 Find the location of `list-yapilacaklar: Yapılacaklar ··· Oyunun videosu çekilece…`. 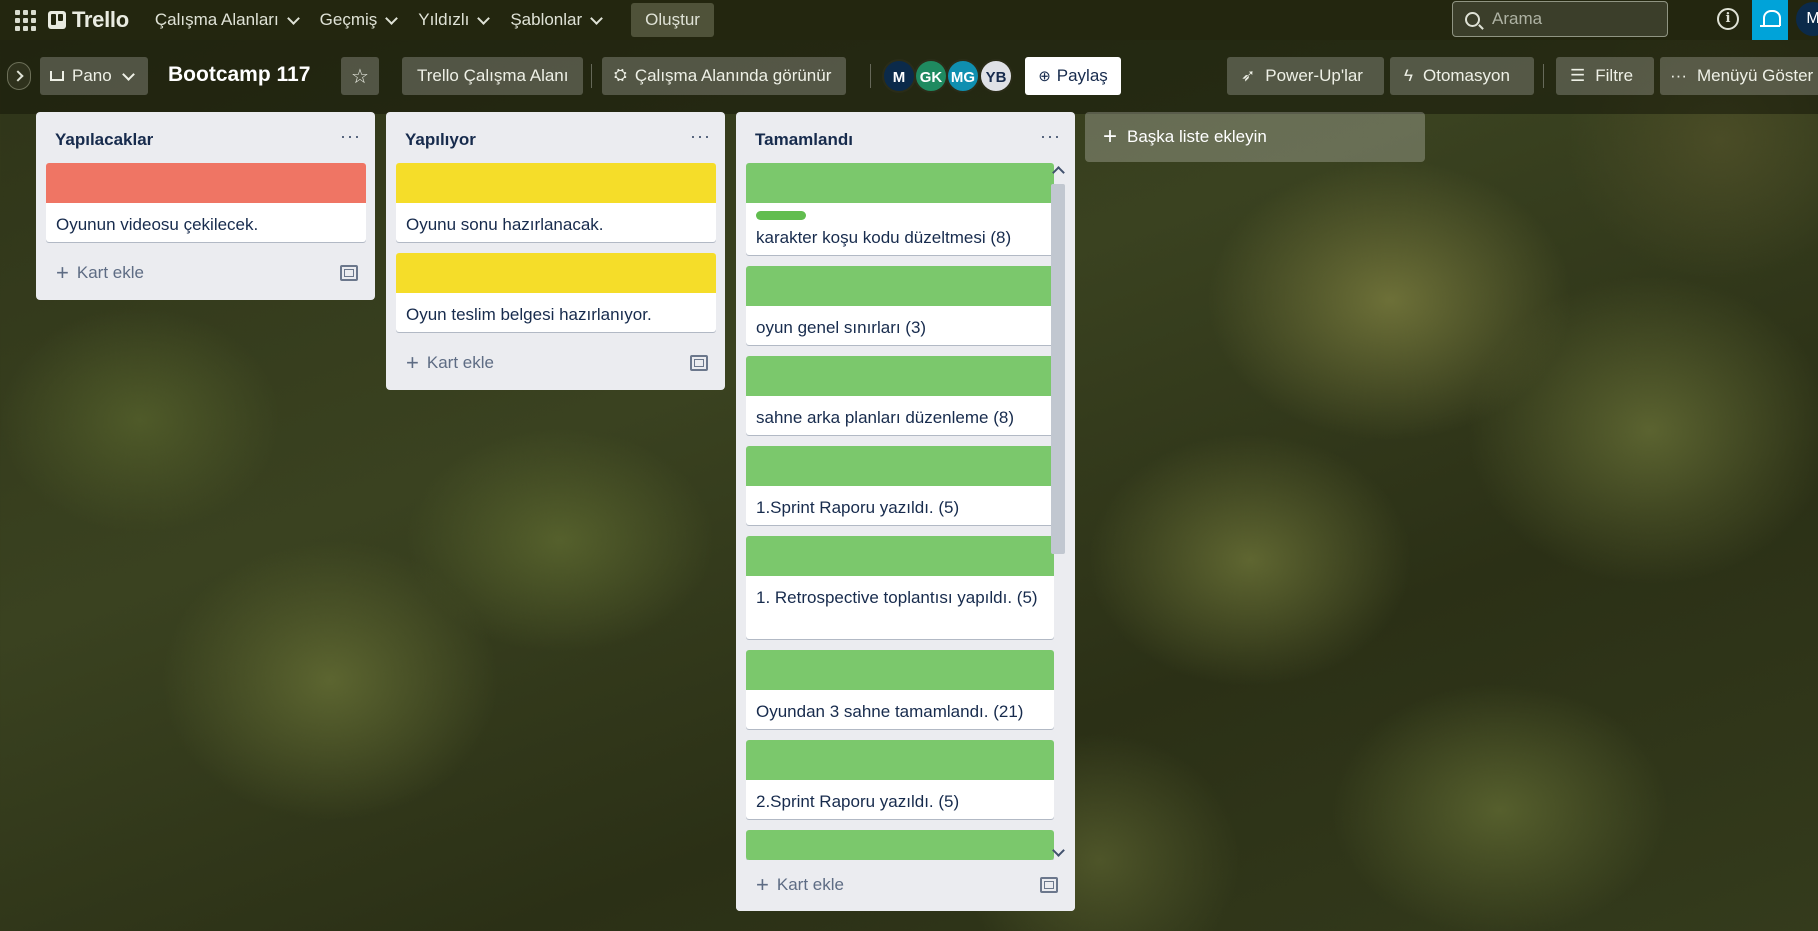

list-yapilacaklar: Yapılacaklar ··· Oyunun videosu çekilece… is located at coordinates (205, 206).